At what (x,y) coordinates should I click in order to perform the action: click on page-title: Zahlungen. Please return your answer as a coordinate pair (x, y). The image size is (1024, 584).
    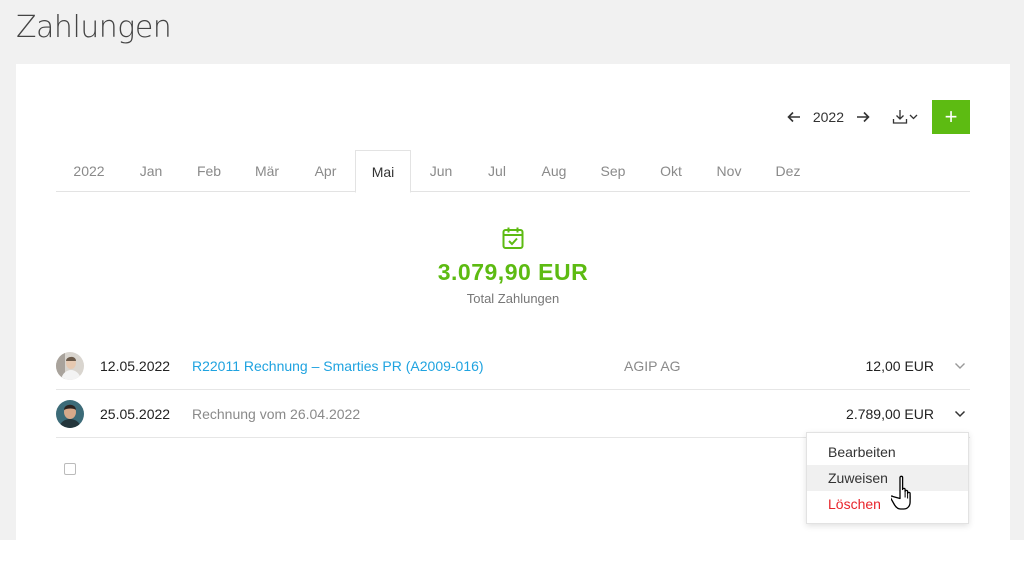
    Looking at the image, I should click on (94, 27).